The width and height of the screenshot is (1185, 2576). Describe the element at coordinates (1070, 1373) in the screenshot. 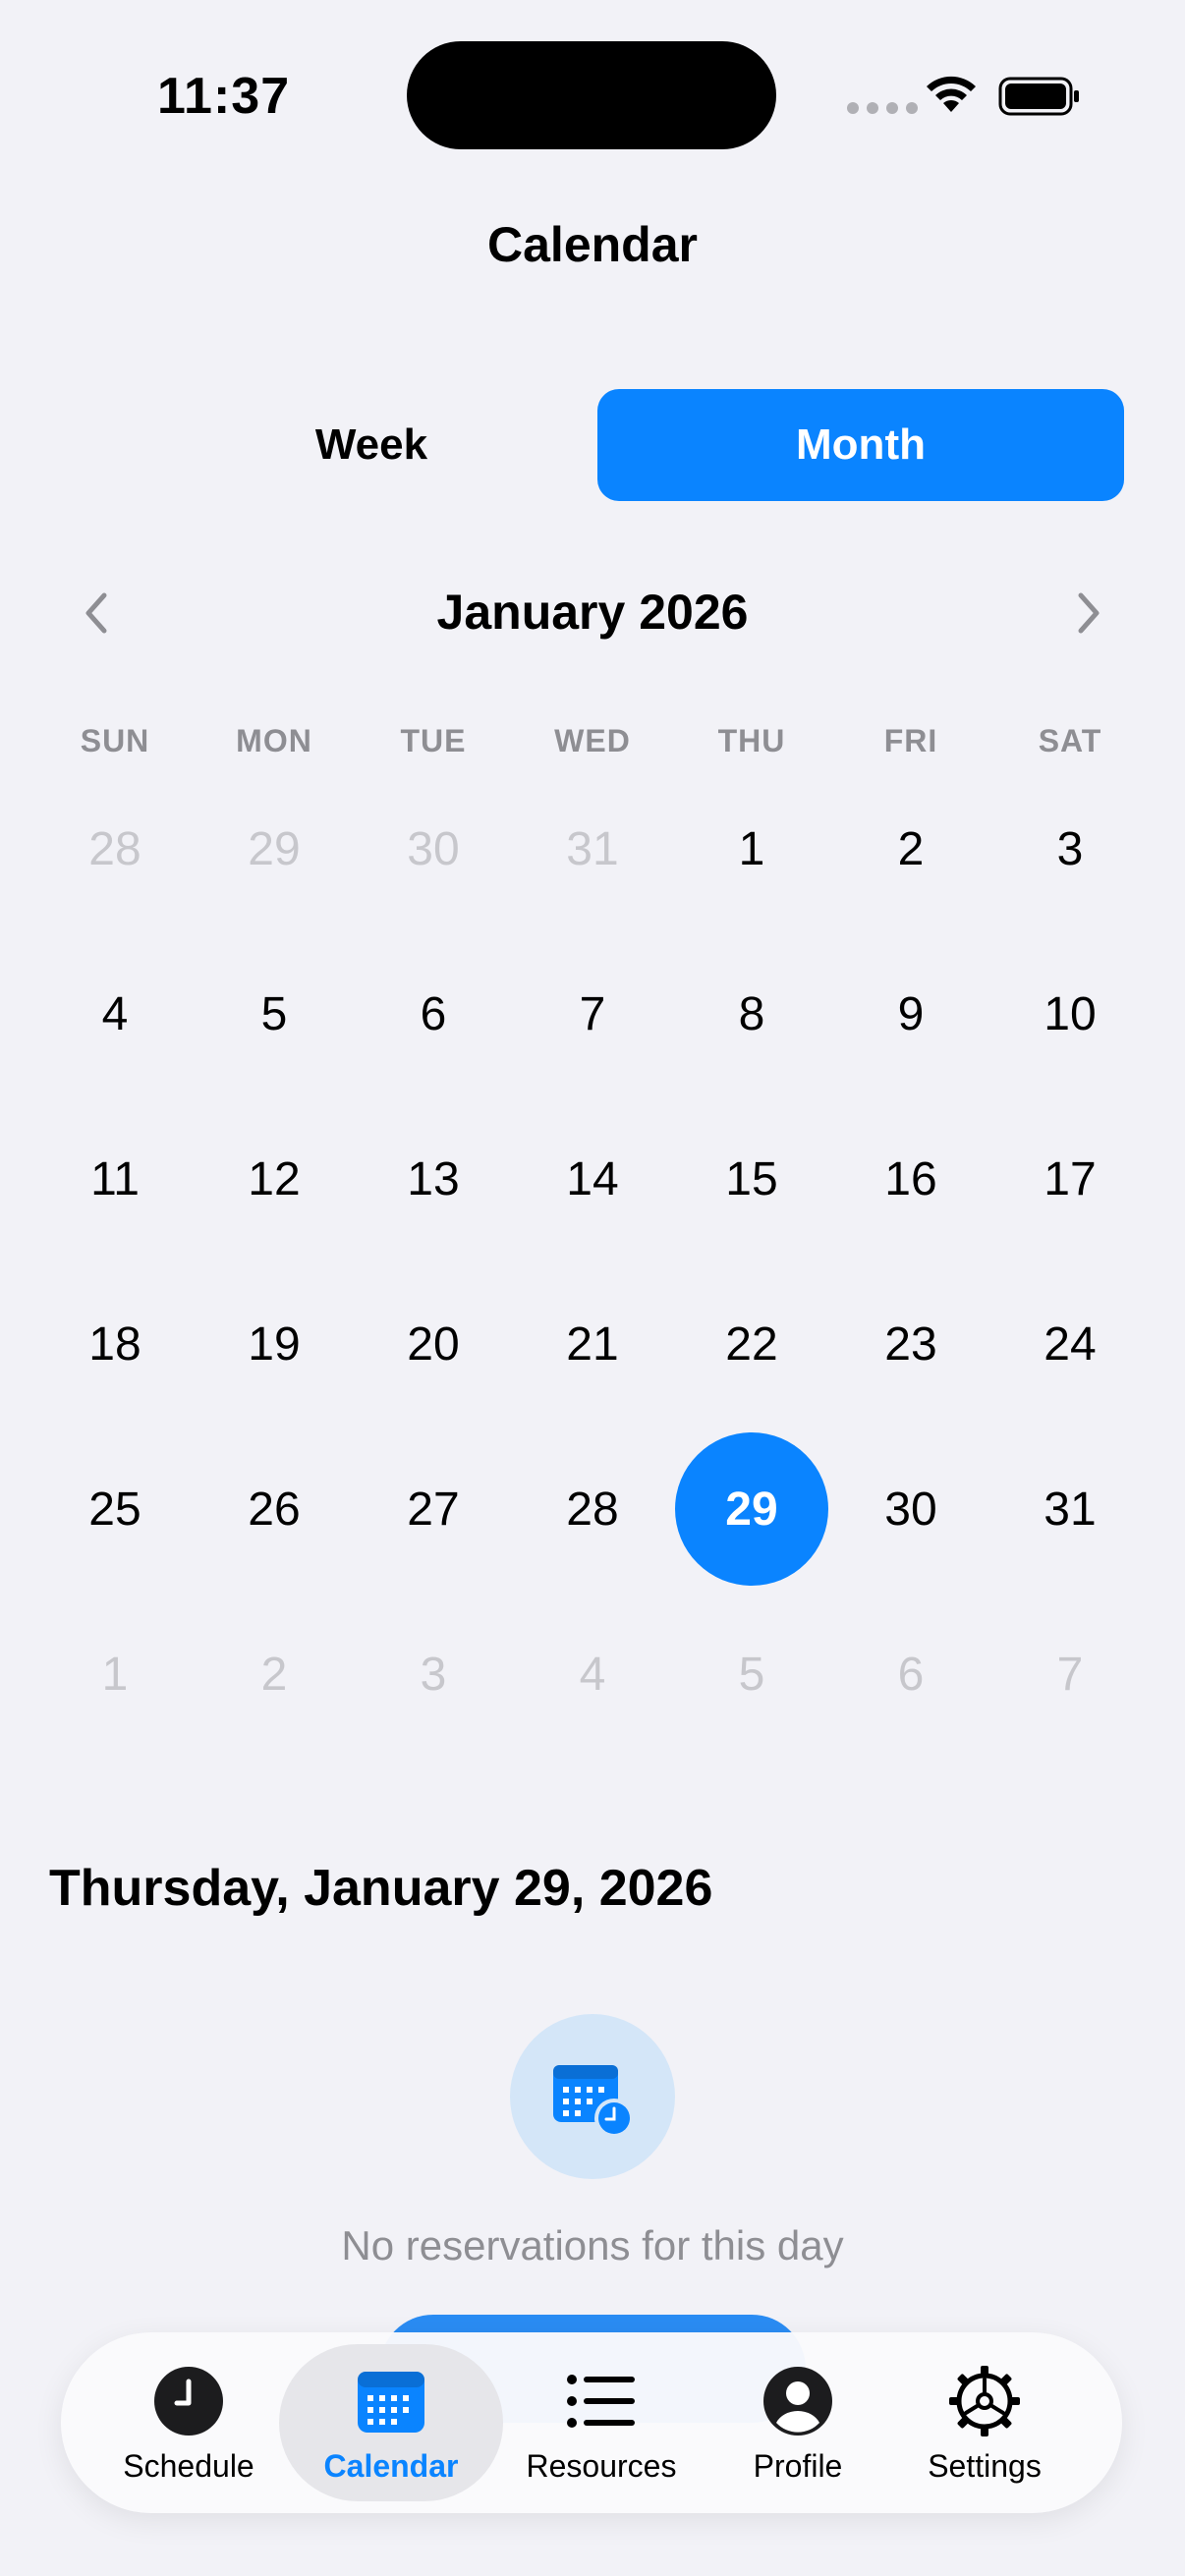

I see `calendar-day: 24` at that location.